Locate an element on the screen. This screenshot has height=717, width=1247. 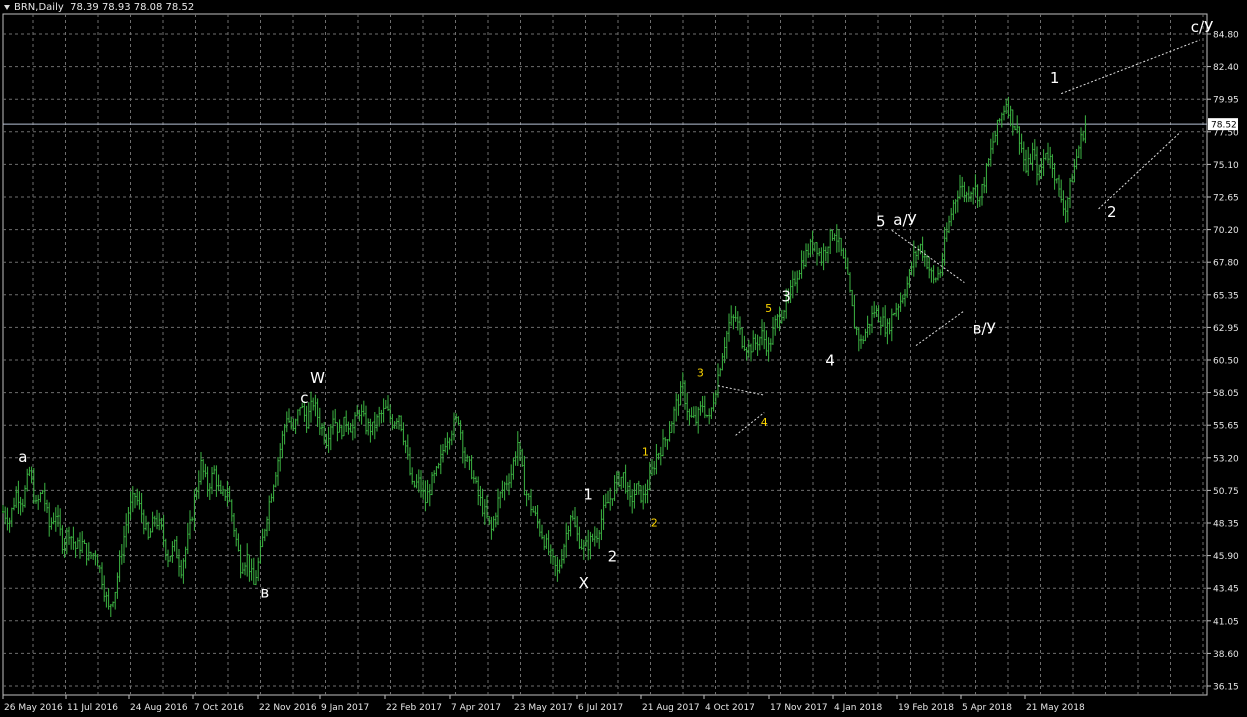
y-tick-label: 55.65 is located at coordinates (1226, 427).